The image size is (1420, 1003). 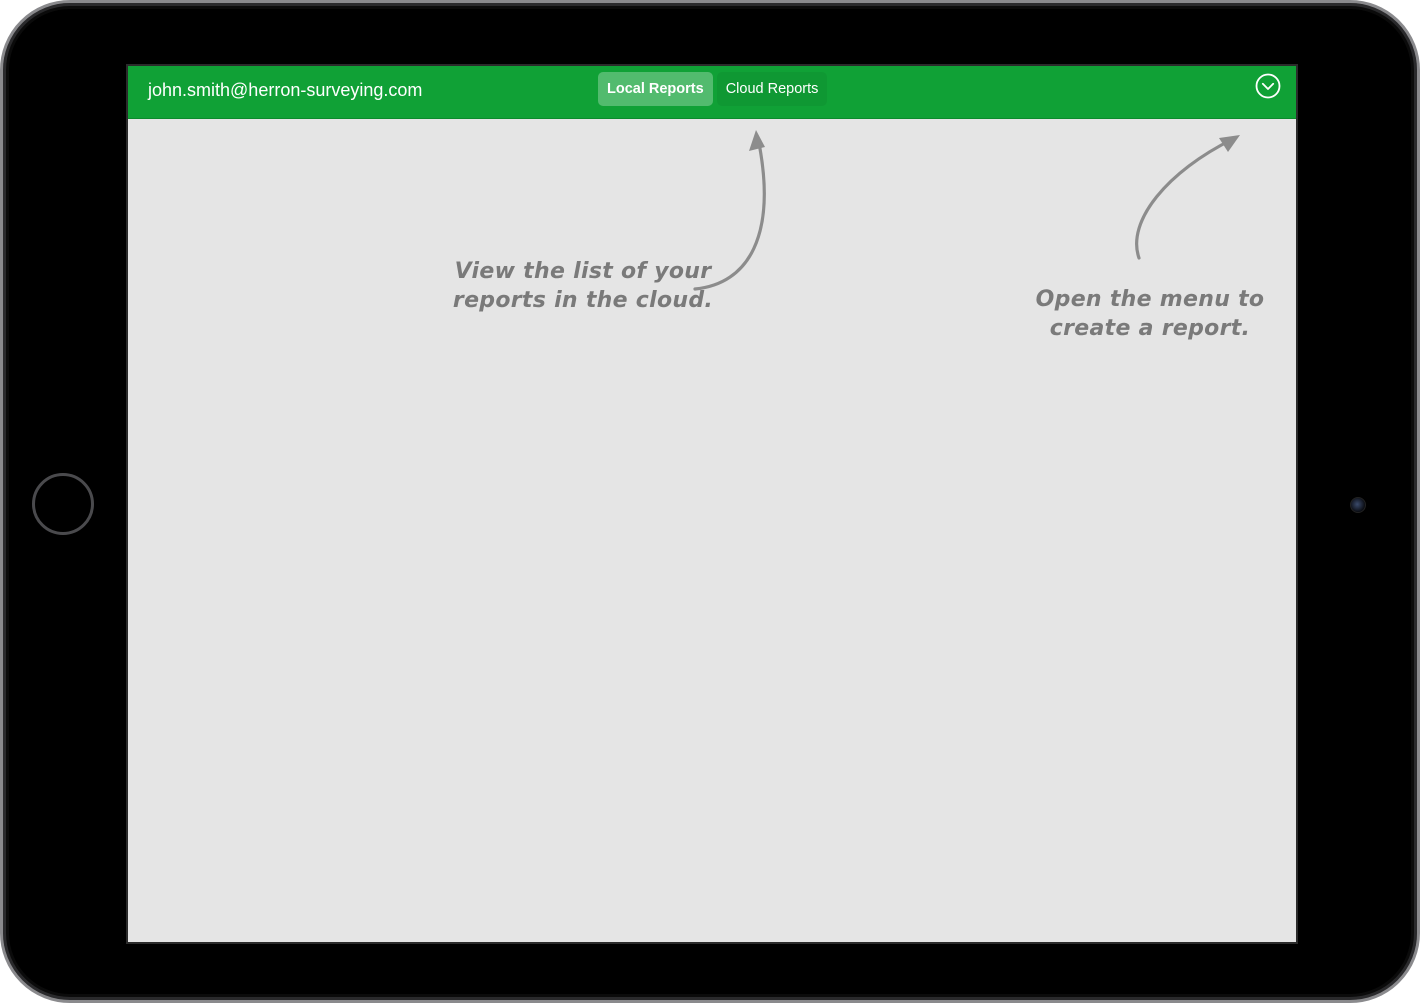 What do you see at coordinates (285, 90) in the screenshot?
I see `user-email: john.smith@herron-surveying.com` at bounding box center [285, 90].